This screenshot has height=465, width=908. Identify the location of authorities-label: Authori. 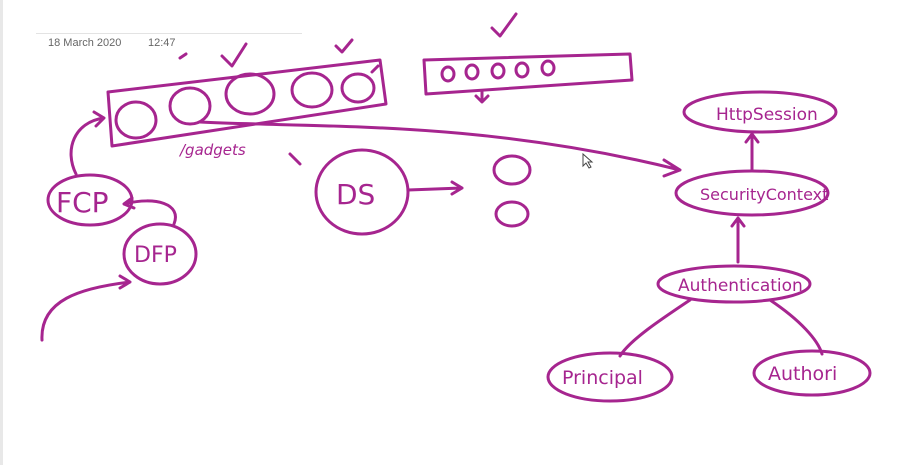
(802, 374).